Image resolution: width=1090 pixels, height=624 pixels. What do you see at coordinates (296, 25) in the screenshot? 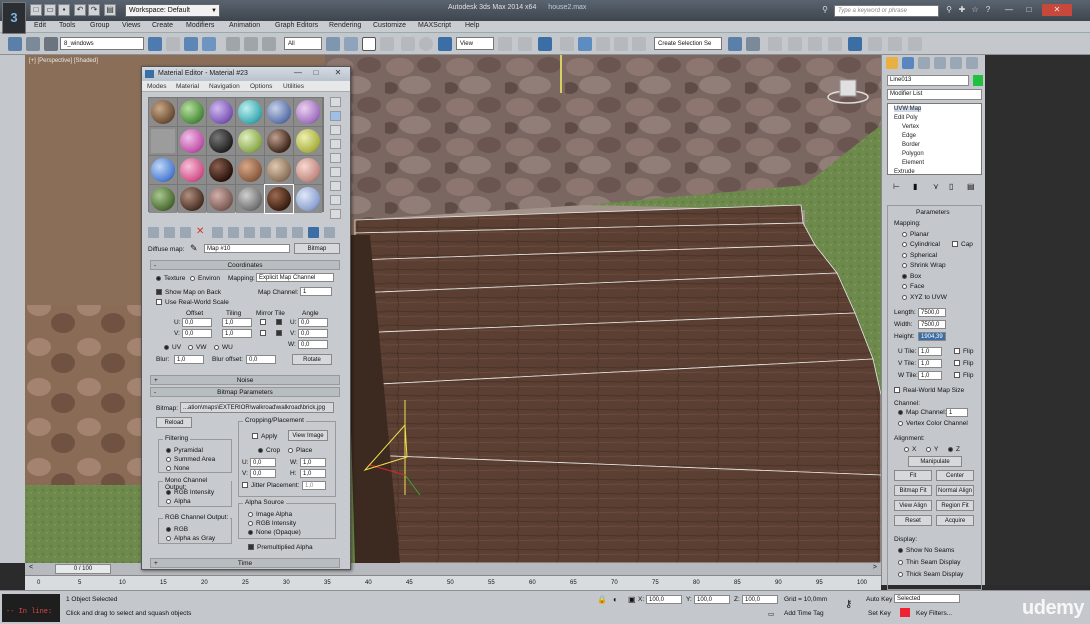
I see `menu-graph-editors: Graph Editors` at bounding box center [296, 25].